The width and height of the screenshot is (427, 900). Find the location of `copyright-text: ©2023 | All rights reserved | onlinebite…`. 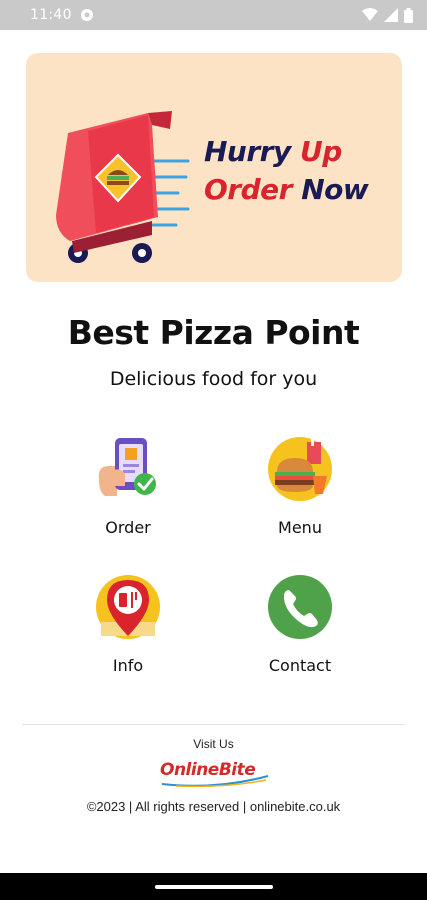

copyright-text: ©2023 | All rights reserved | onlinebite… is located at coordinates (213, 806).